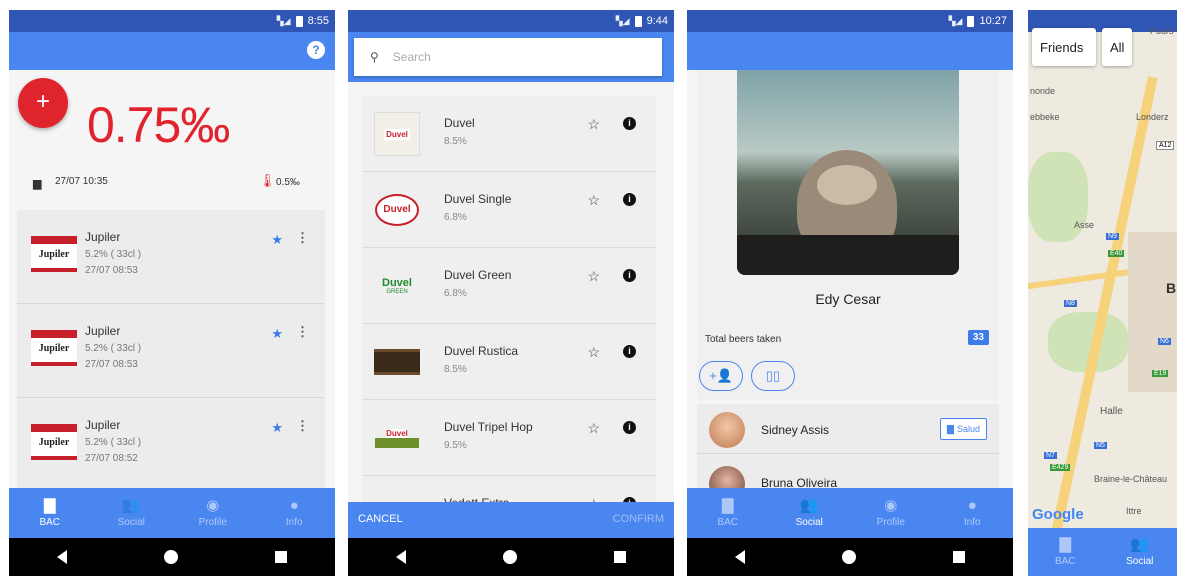 Image resolution: width=1177 pixels, height=576 pixels. Describe the element at coordinates (508, 57) in the screenshot. I see `search-box: ⚲ Search` at that location.